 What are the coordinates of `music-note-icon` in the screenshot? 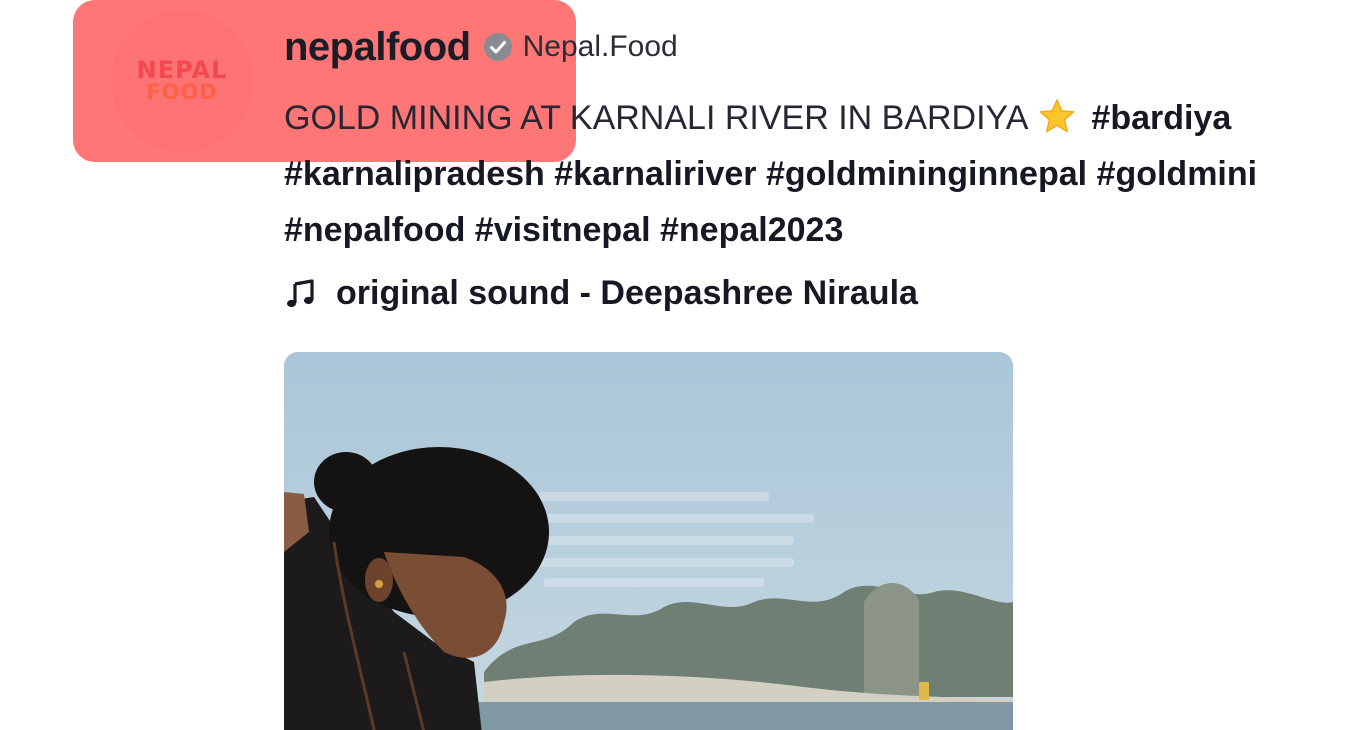 It's located at (301, 293).